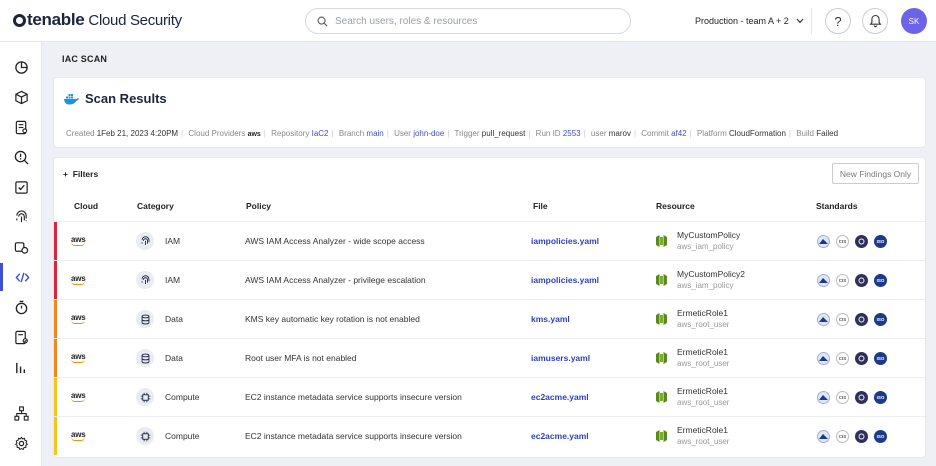 The height and width of the screenshot is (466, 936). I want to click on nav-findings, so click(21, 157).